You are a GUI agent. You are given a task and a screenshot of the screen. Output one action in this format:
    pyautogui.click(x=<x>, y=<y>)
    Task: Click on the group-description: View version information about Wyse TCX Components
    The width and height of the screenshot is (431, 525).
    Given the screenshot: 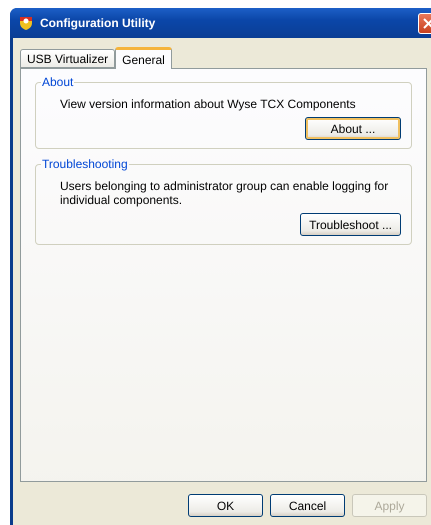 What is the action you would take?
    pyautogui.click(x=208, y=104)
    